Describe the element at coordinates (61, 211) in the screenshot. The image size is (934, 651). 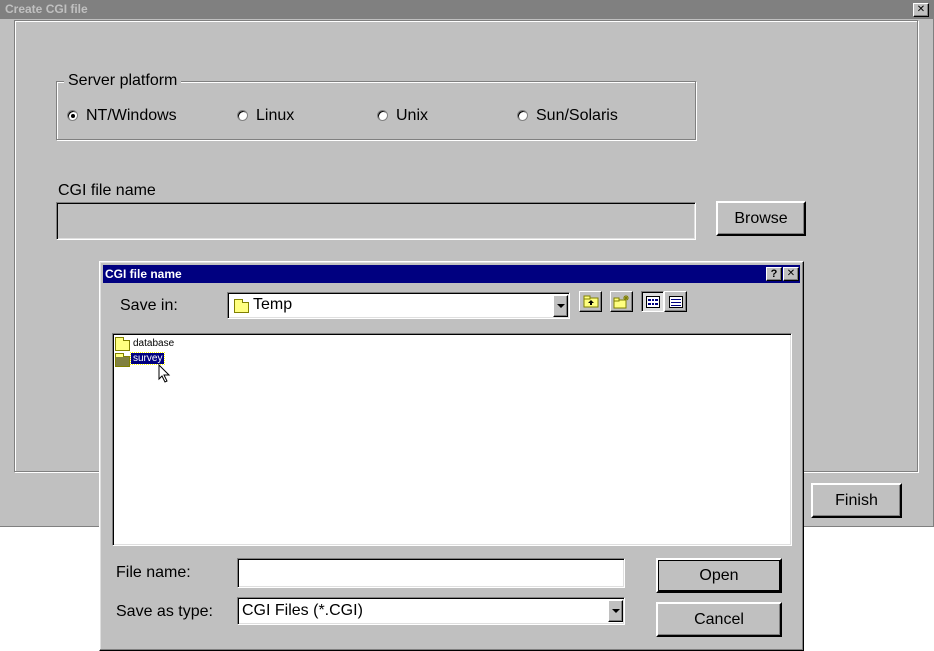
I see `cgi-file-name-value` at that location.